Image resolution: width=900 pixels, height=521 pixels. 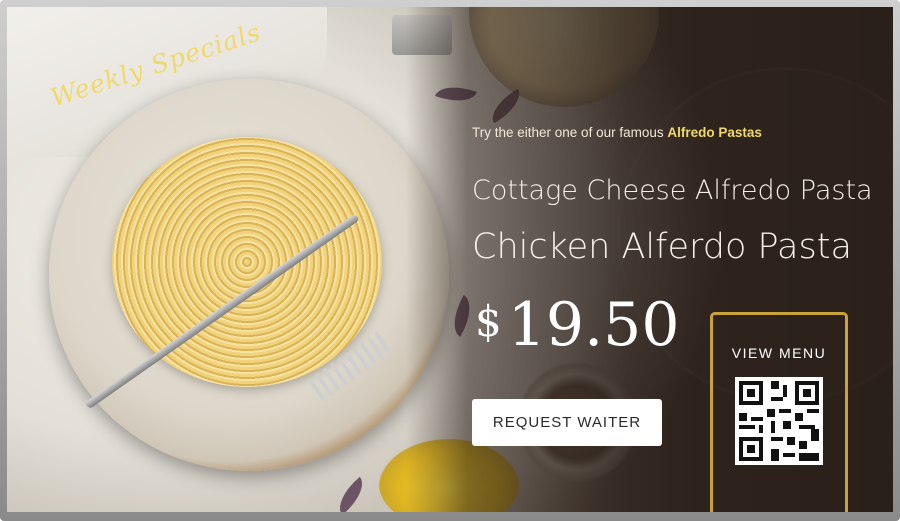 What do you see at coordinates (488, 321) in the screenshot?
I see `price-currency: $` at bounding box center [488, 321].